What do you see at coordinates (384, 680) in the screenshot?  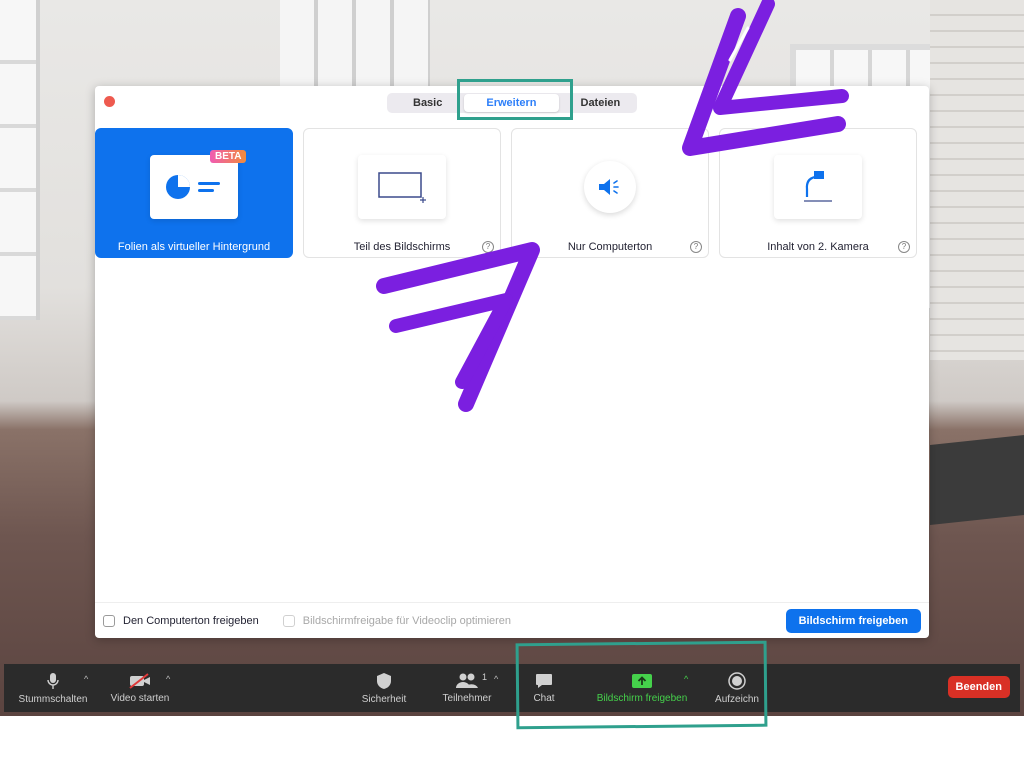 I see `shield-icon` at bounding box center [384, 680].